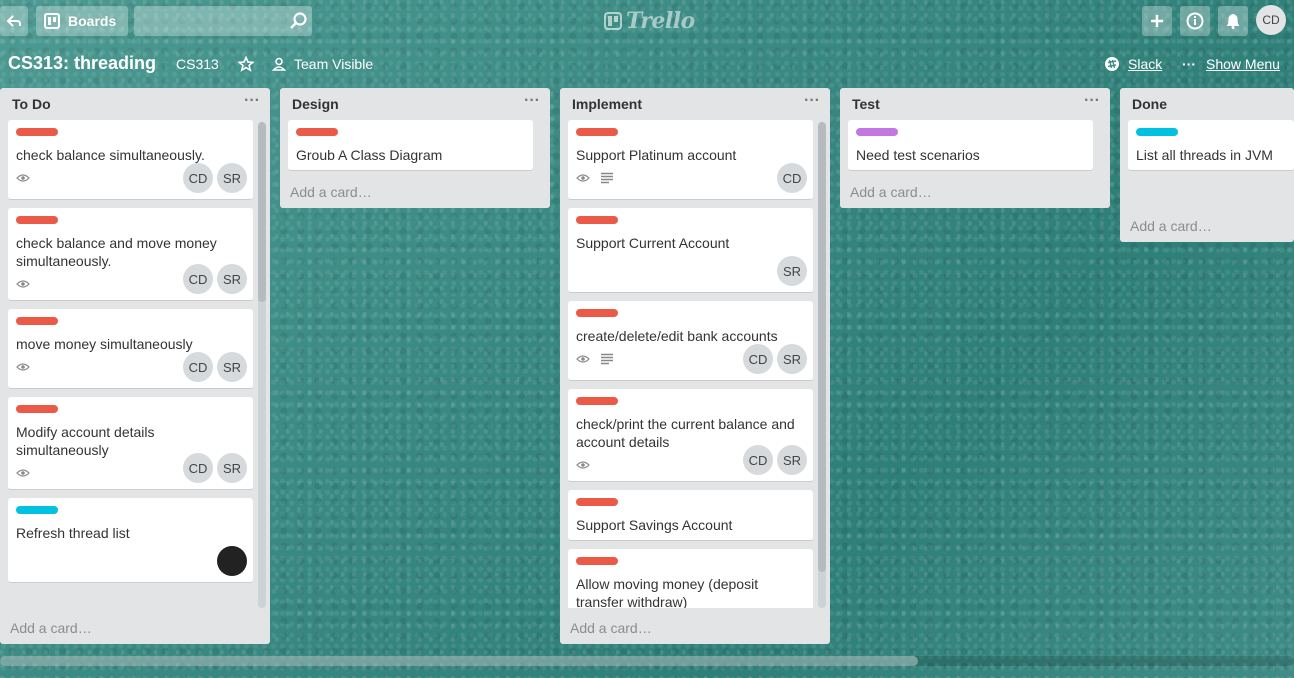  What do you see at coordinates (92, 21) in the screenshot?
I see `boards-label: Boards` at bounding box center [92, 21].